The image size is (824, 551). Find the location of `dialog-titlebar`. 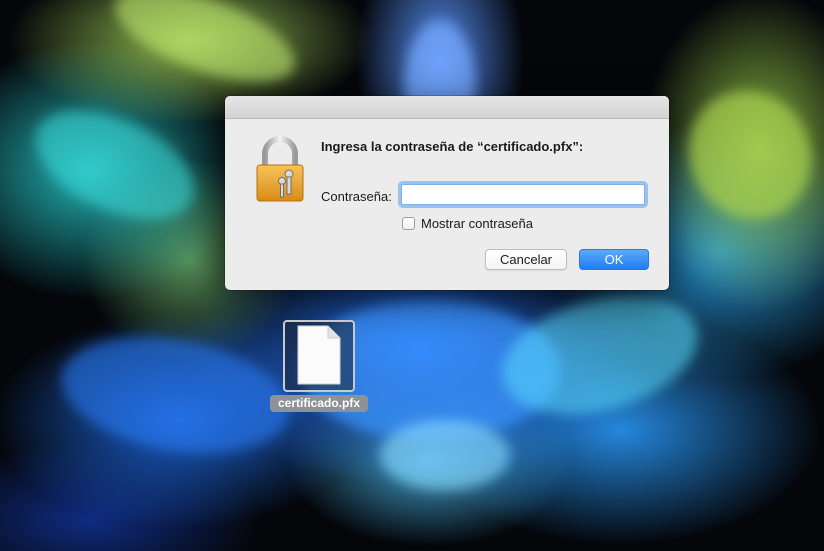

dialog-titlebar is located at coordinates (447, 107).